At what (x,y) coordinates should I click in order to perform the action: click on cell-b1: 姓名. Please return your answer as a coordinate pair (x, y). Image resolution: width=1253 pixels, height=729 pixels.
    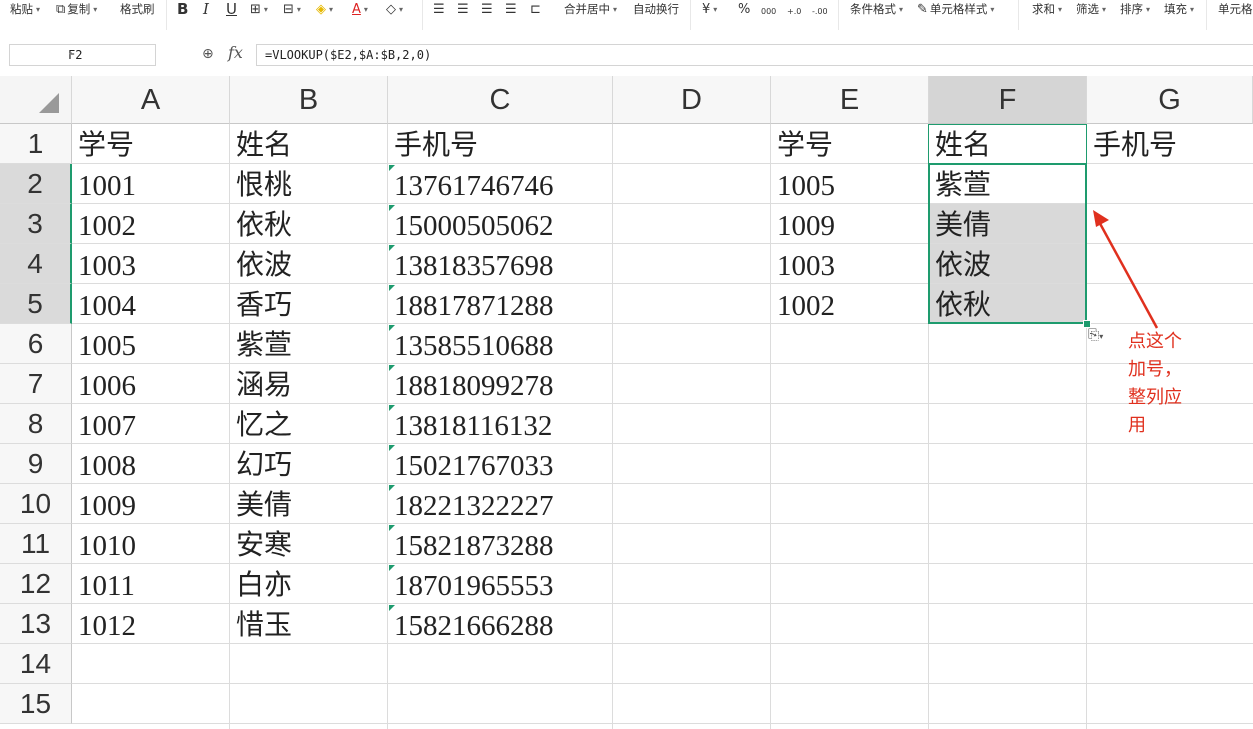
    Looking at the image, I should click on (309, 144).